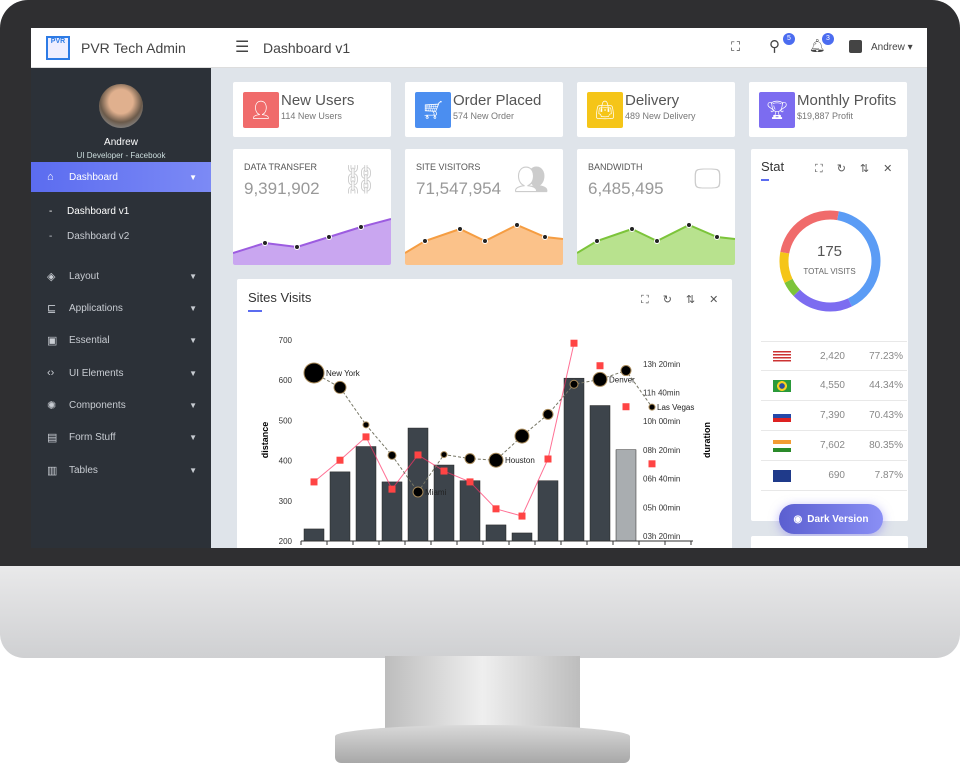  Describe the element at coordinates (52, 470) in the screenshot. I see `table-icon: ▥` at that location.